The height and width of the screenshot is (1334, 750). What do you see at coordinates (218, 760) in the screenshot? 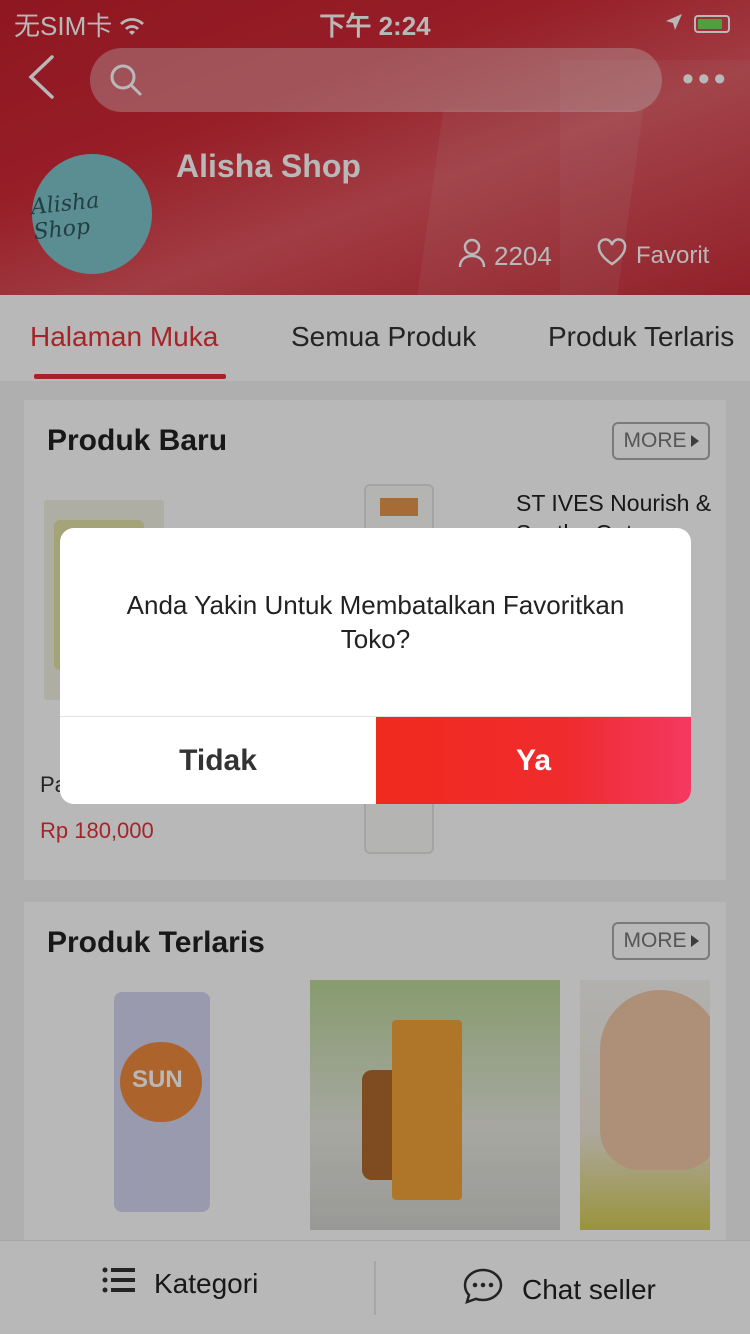
I see `cancel-button: Tidak` at bounding box center [218, 760].